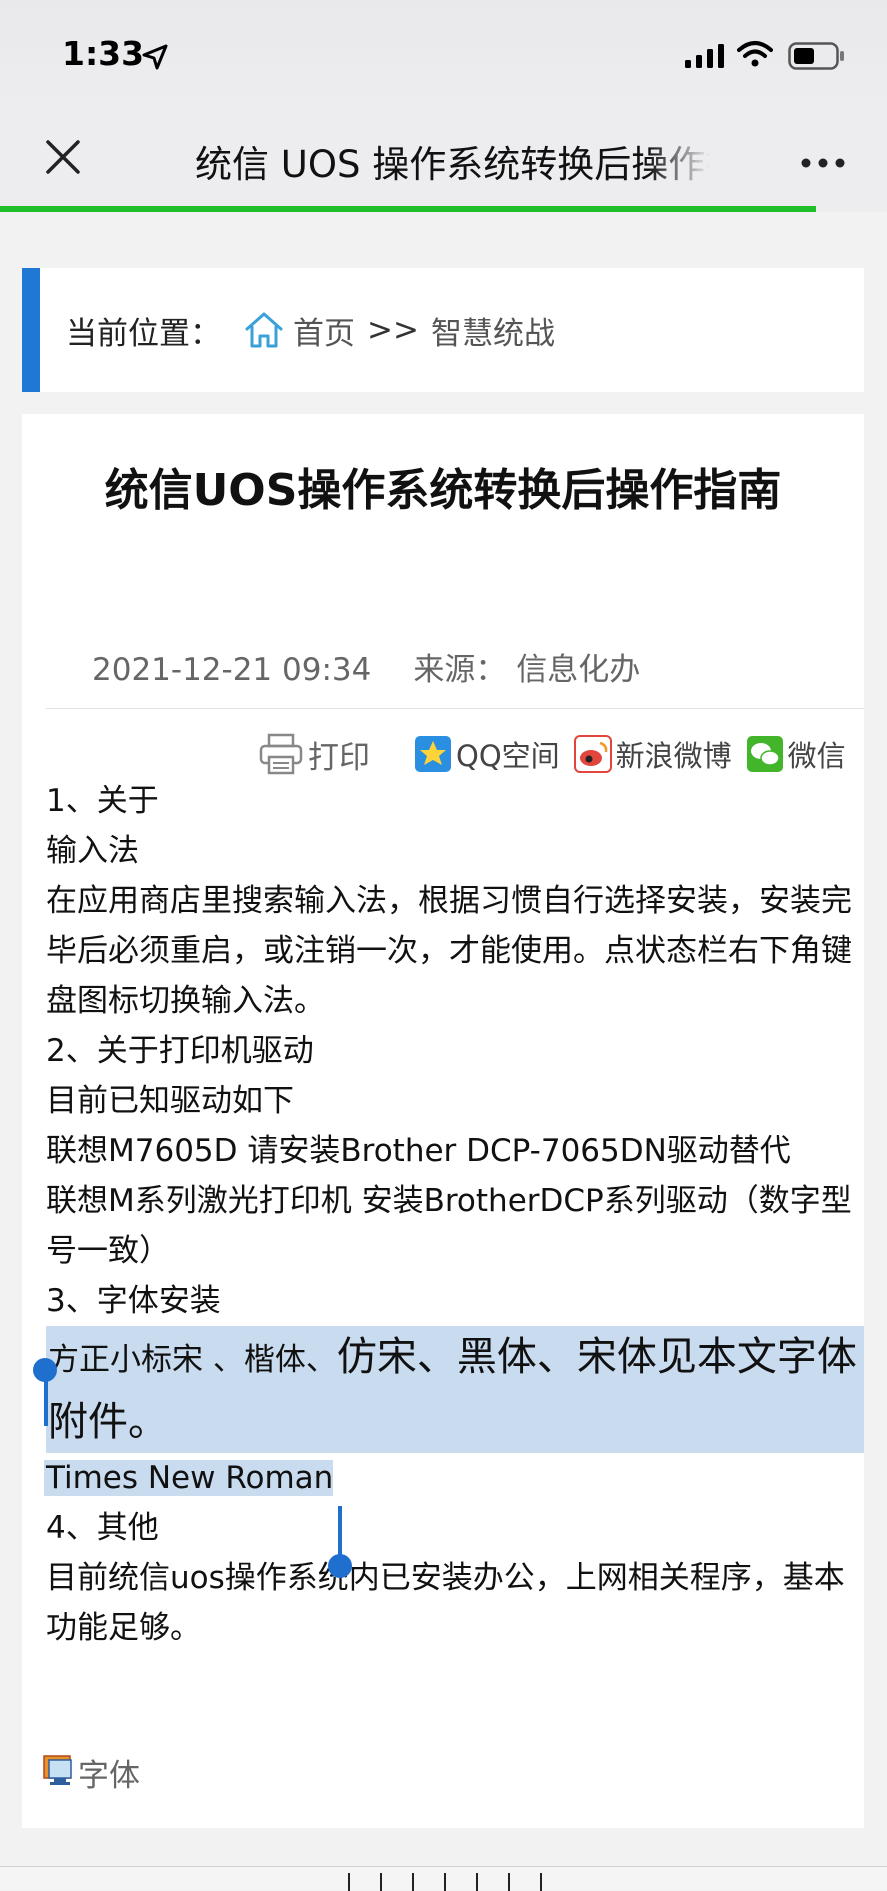  Describe the element at coordinates (493, 330) in the screenshot. I see `breadcrumb-section-link: 智慧统战` at that location.